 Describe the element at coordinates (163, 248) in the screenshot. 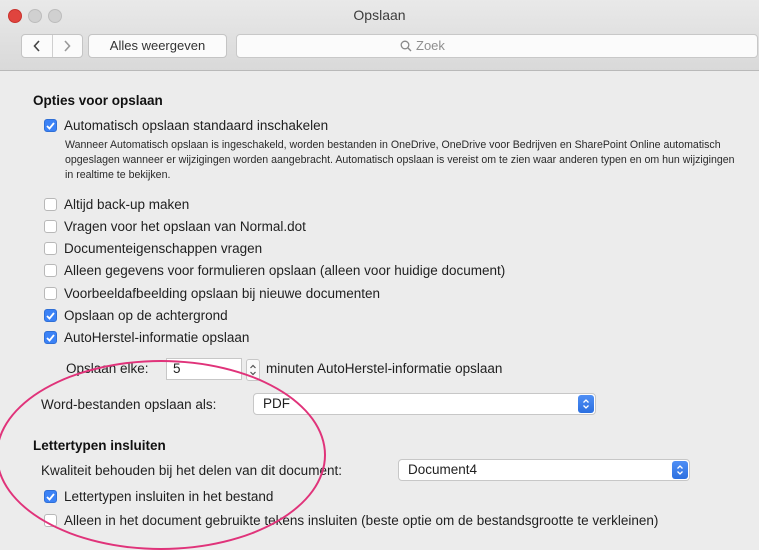

I see `option-label: Documenteigenschappen vragen` at that location.